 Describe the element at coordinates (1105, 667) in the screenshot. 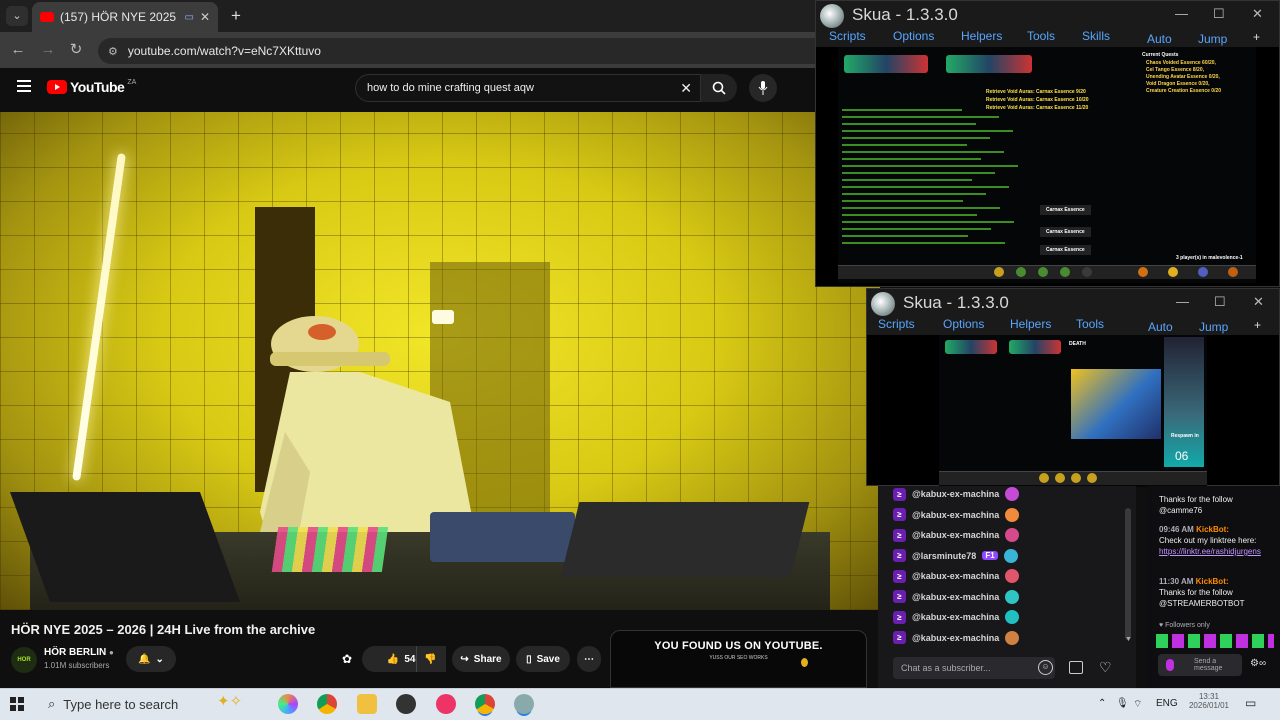

I see `heart-icon: ♡` at that location.